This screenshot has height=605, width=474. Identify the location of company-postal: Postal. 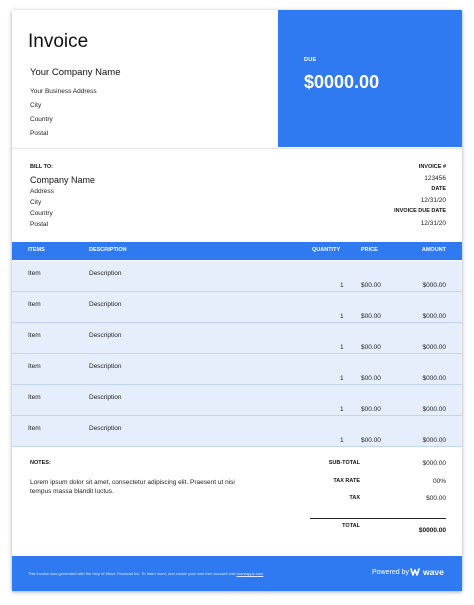
(39, 133).